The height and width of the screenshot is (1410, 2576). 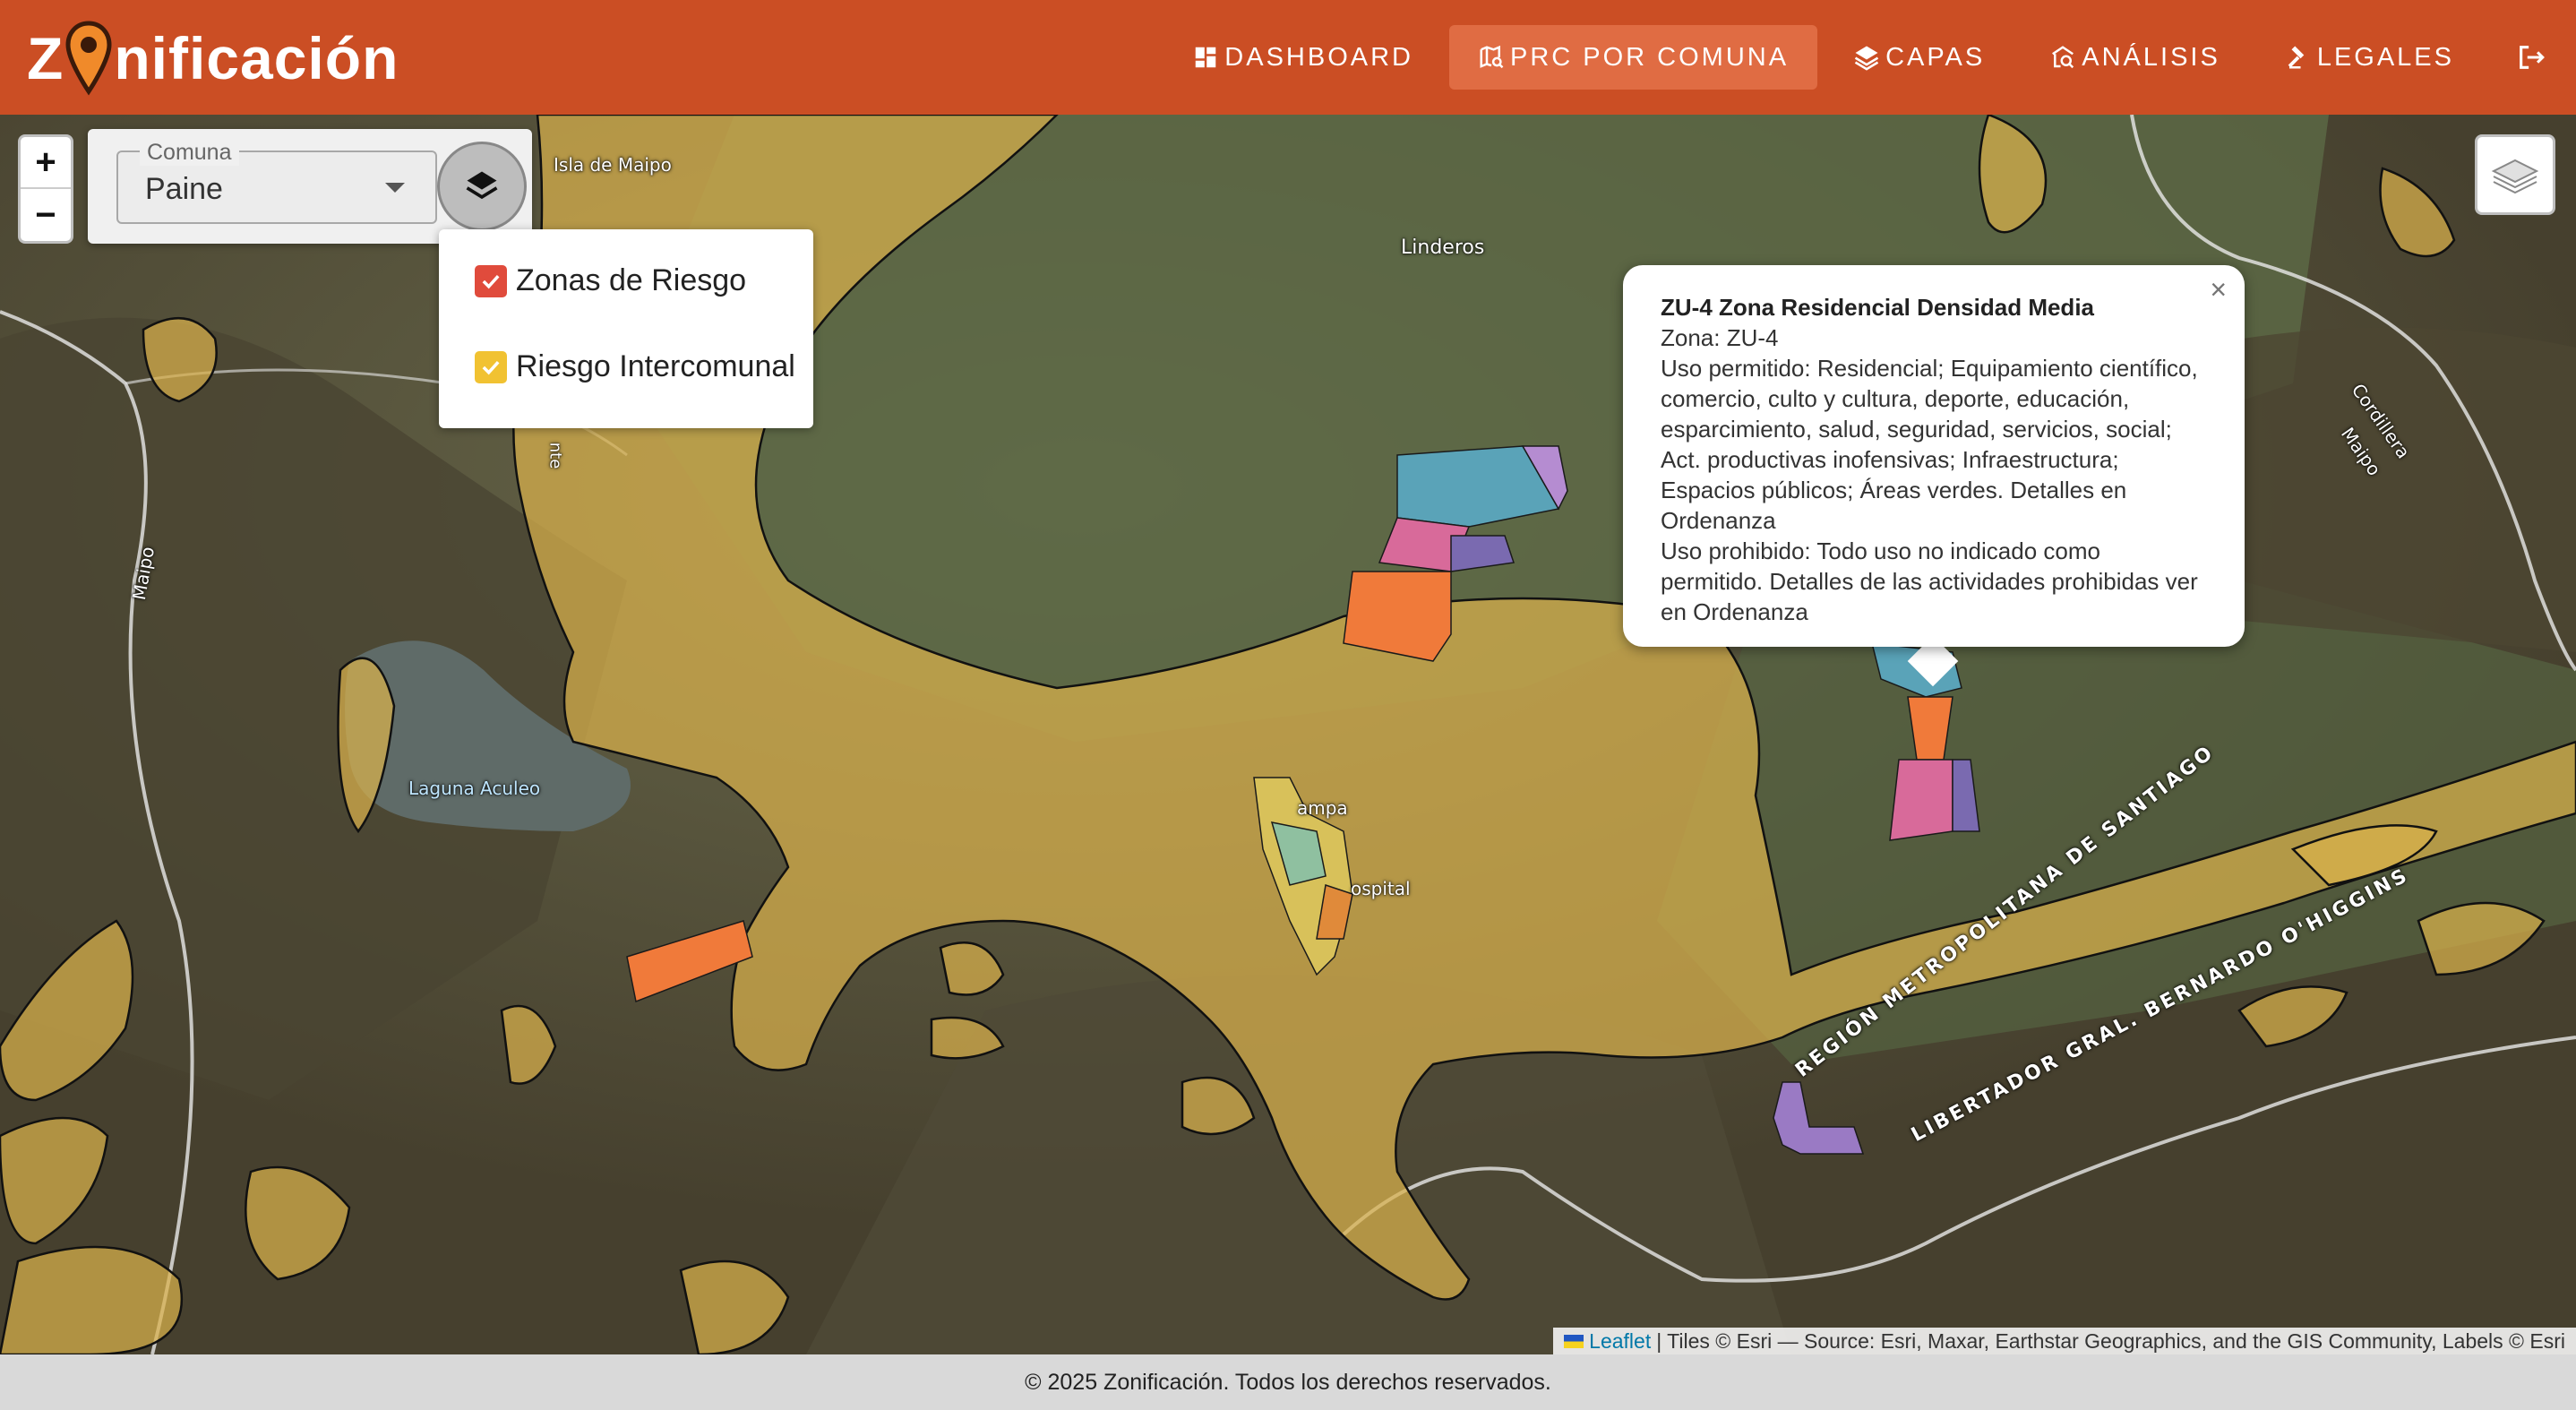 I want to click on basemap-switcher-button, so click(x=2515, y=174).